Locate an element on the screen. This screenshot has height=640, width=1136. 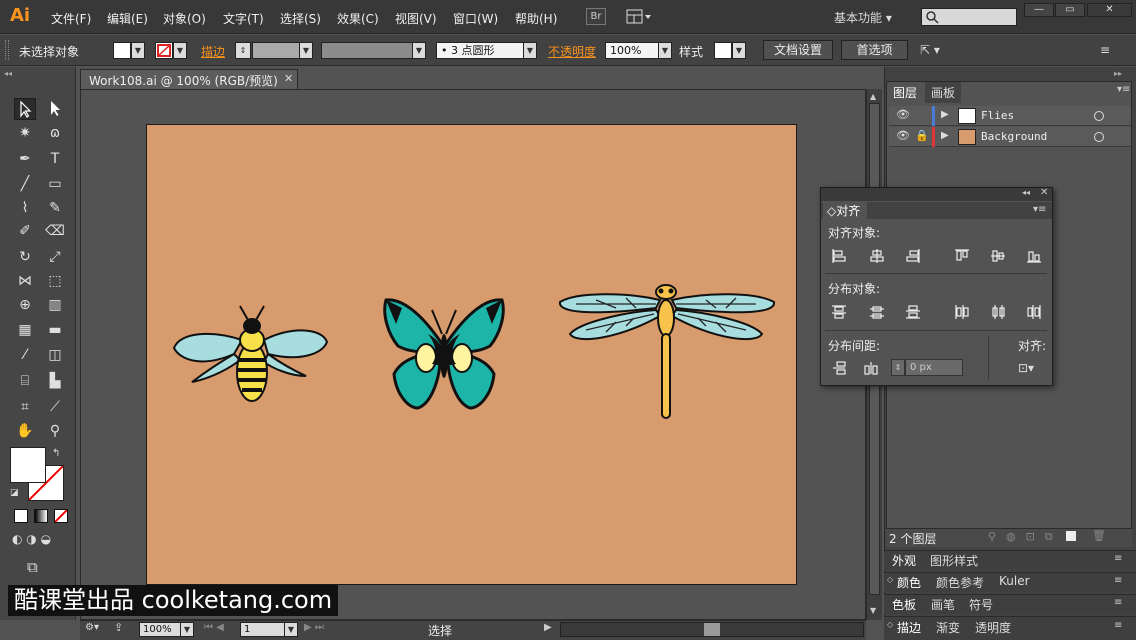
scale-tool-icon: ⤢ is located at coordinates (55, 257).